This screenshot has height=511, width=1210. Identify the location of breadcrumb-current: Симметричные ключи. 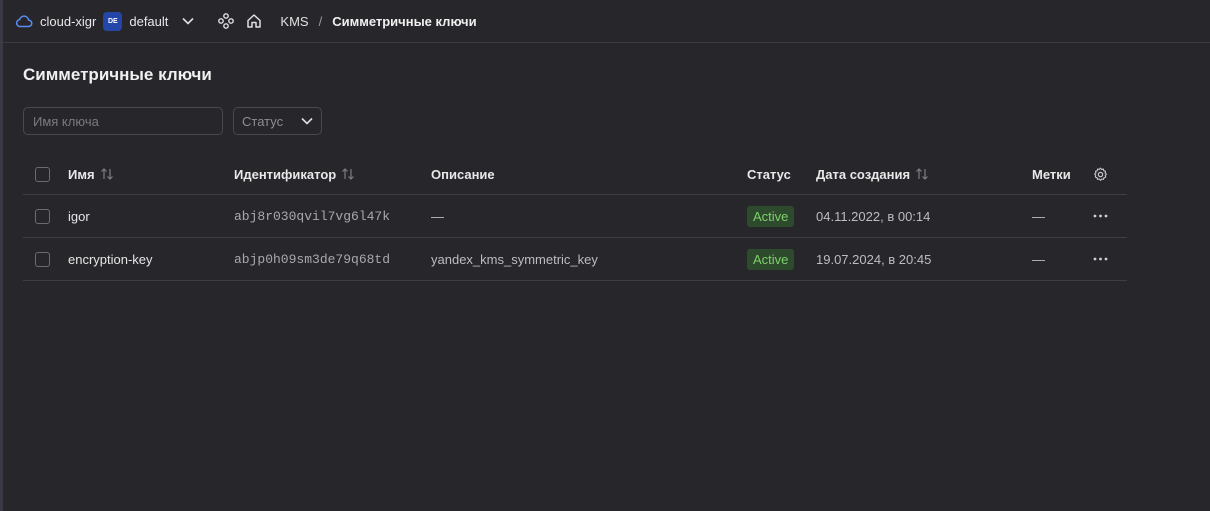
(404, 21).